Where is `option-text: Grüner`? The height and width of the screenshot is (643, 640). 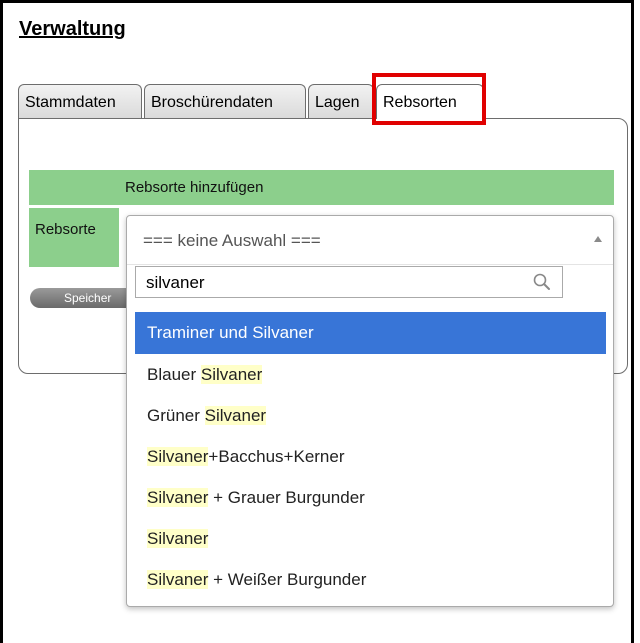
option-text: Grüner is located at coordinates (176, 415).